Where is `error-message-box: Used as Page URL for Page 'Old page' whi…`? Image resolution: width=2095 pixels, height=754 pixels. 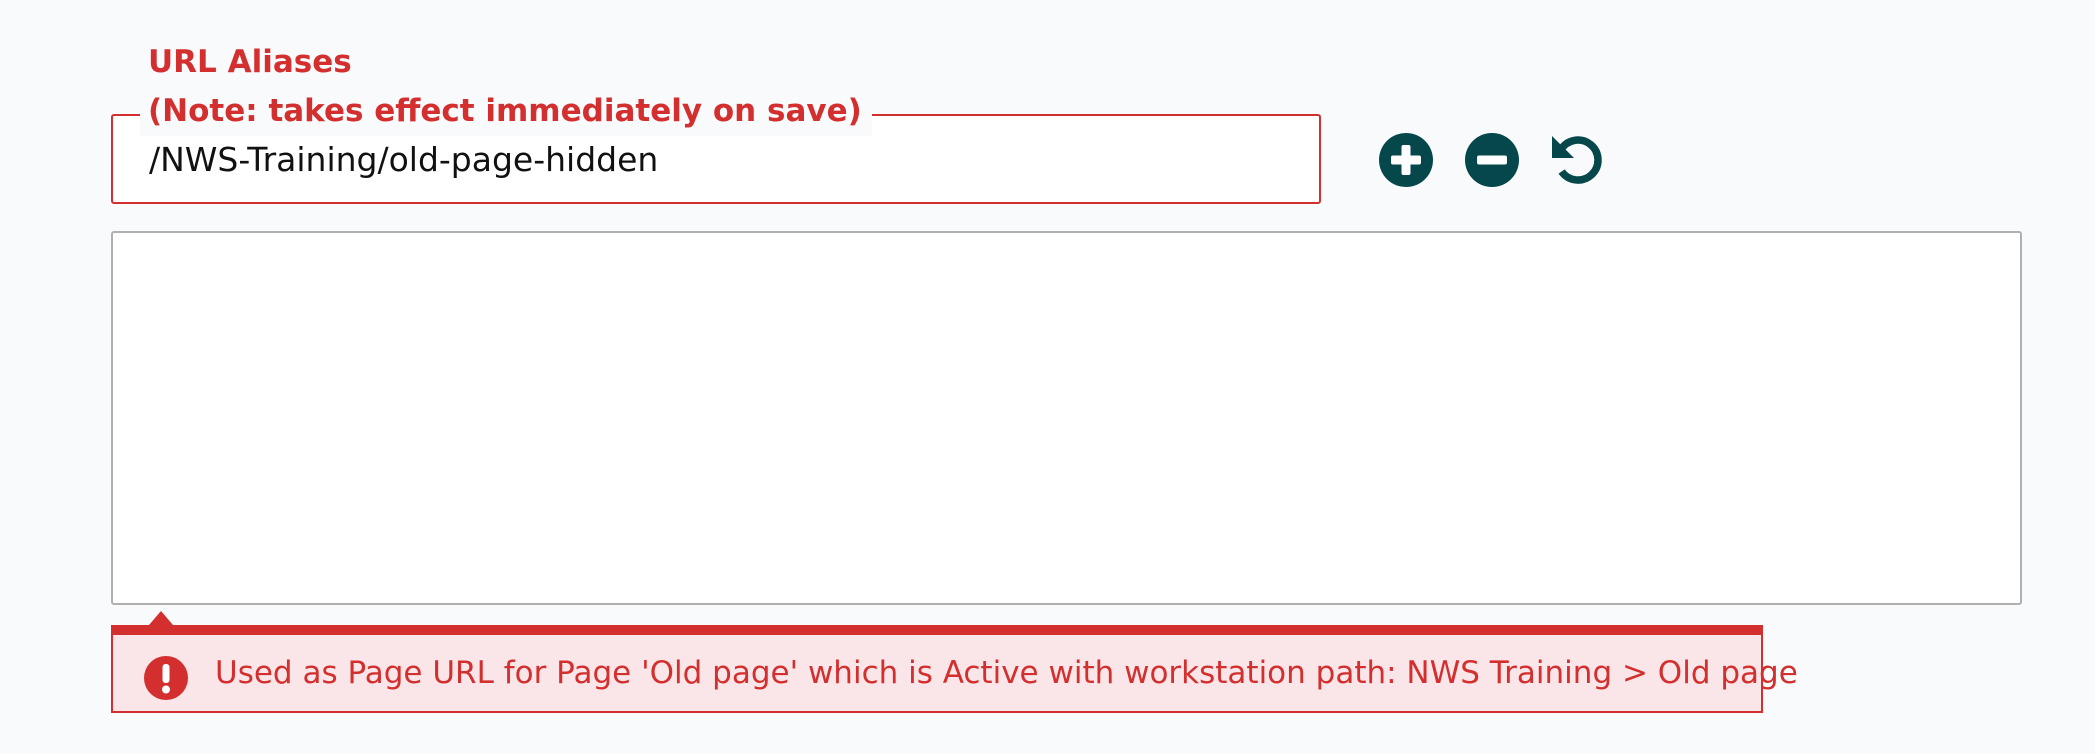 error-message-box: Used as Page URL for Page 'Old page' whi… is located at coordinates (954, 662).